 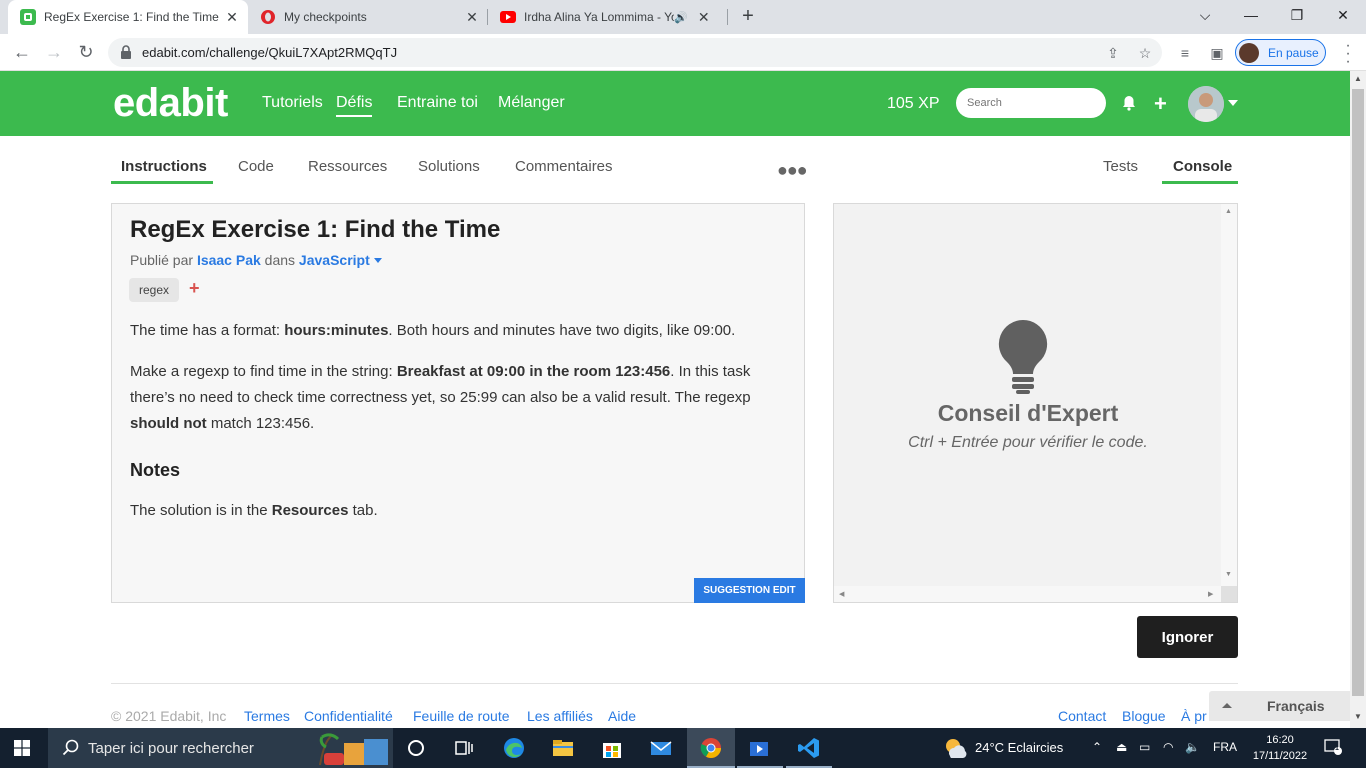 What do you see at coordinates (354, 105) in the screenshot?
I see `nav-defis: Défis` at bounding box center [354, 105].